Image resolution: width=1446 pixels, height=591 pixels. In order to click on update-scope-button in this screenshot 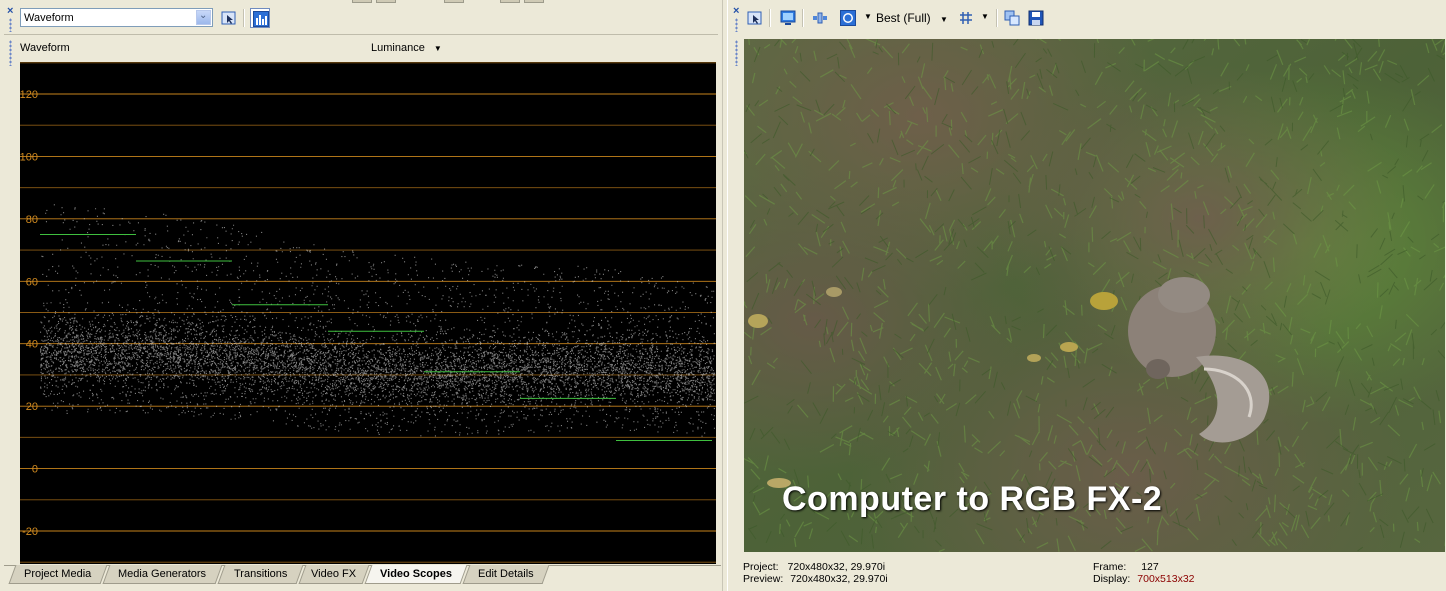, I will do `click(260, 18)`.